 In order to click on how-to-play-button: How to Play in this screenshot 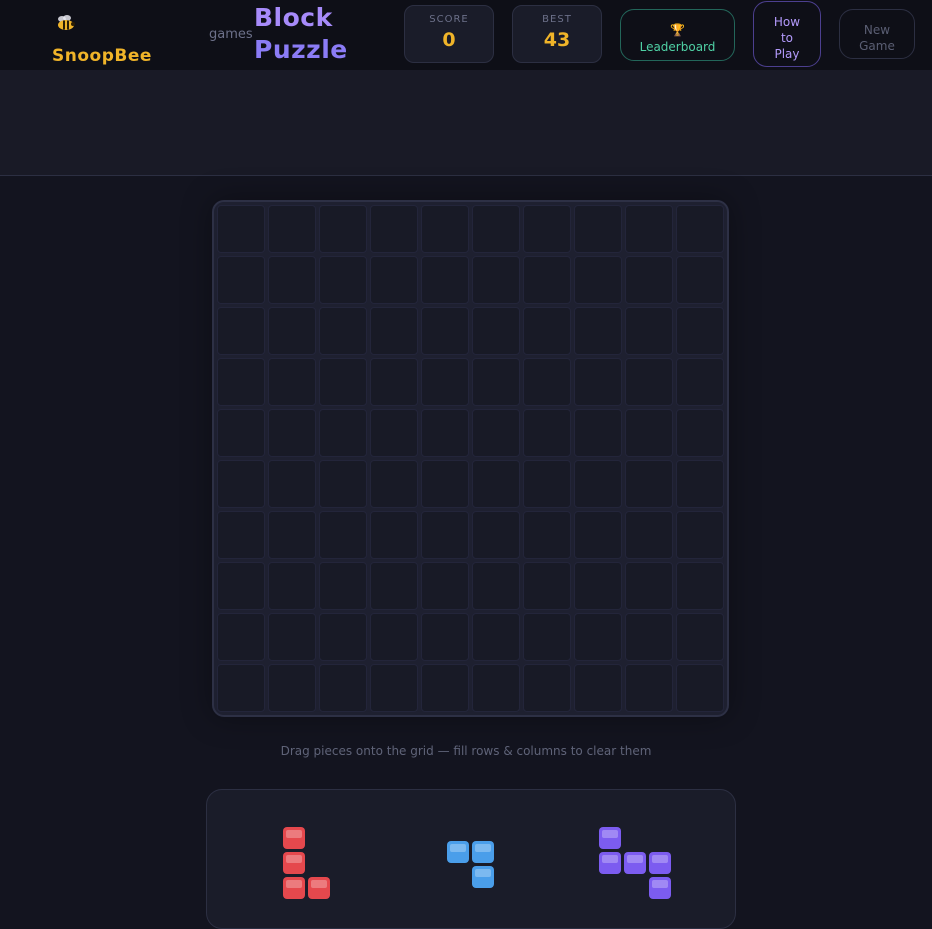, I will do `click(787, 34)`.